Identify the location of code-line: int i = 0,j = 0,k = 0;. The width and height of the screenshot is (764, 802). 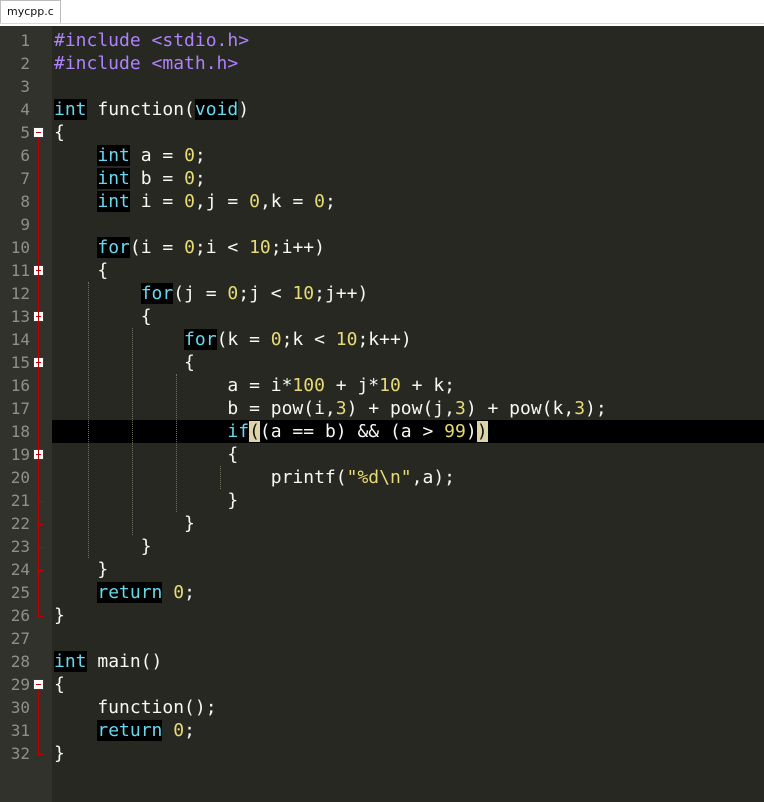
(195, 201).